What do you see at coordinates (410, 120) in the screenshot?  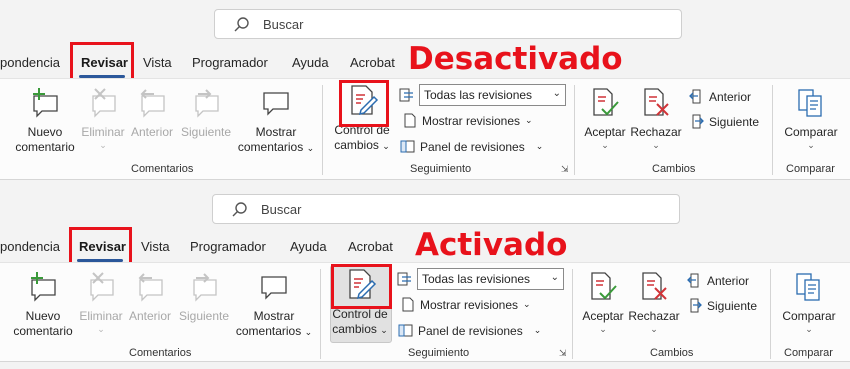 I see `show-markup-icon` at bounding box center [410, 120].